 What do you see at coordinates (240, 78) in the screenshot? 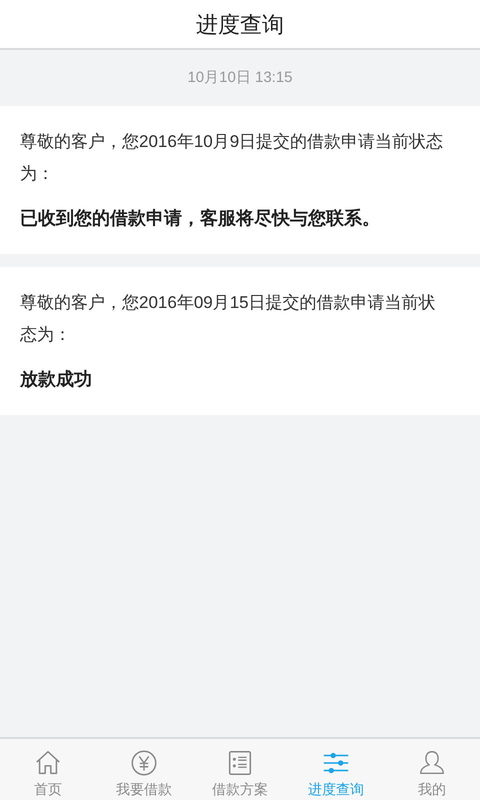
I see `timestamp: 10月10日 13:15` at bounding box center [240, 78].